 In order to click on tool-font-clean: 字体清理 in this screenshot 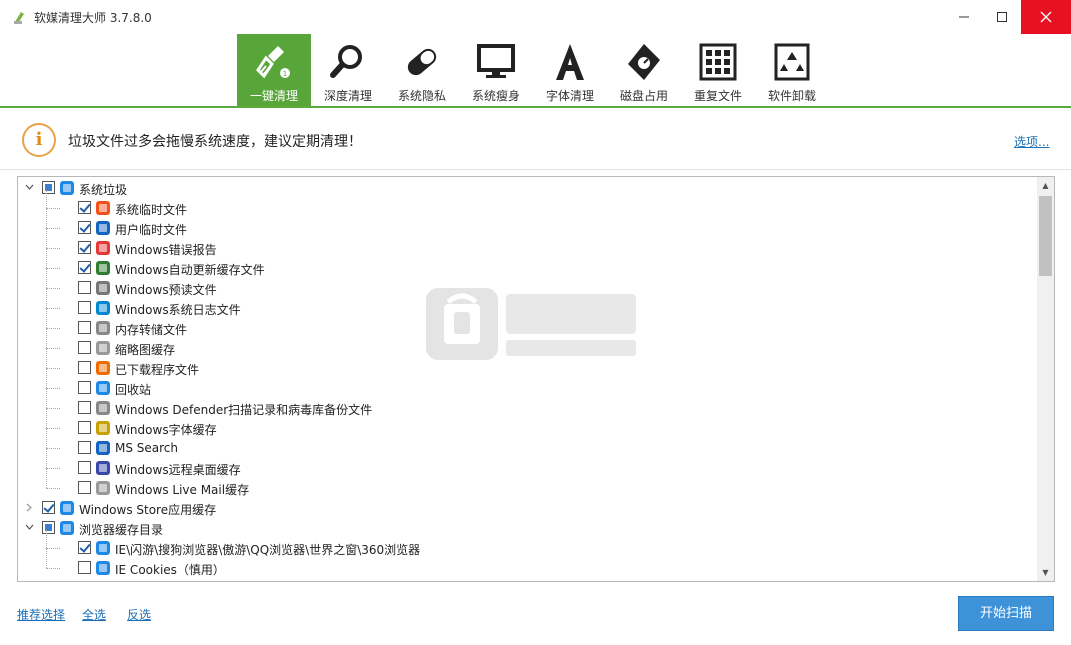, I will do `click(570, 70)`.